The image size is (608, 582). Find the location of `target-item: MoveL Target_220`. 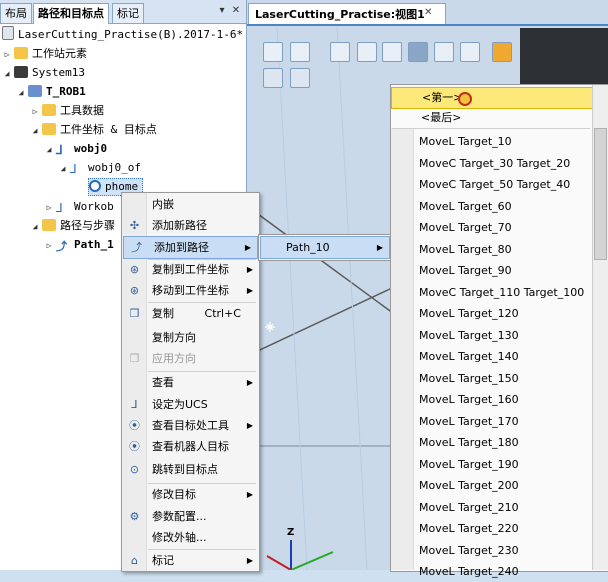

target-item: MoveL Target_220 is located at coordinates (469, 528).